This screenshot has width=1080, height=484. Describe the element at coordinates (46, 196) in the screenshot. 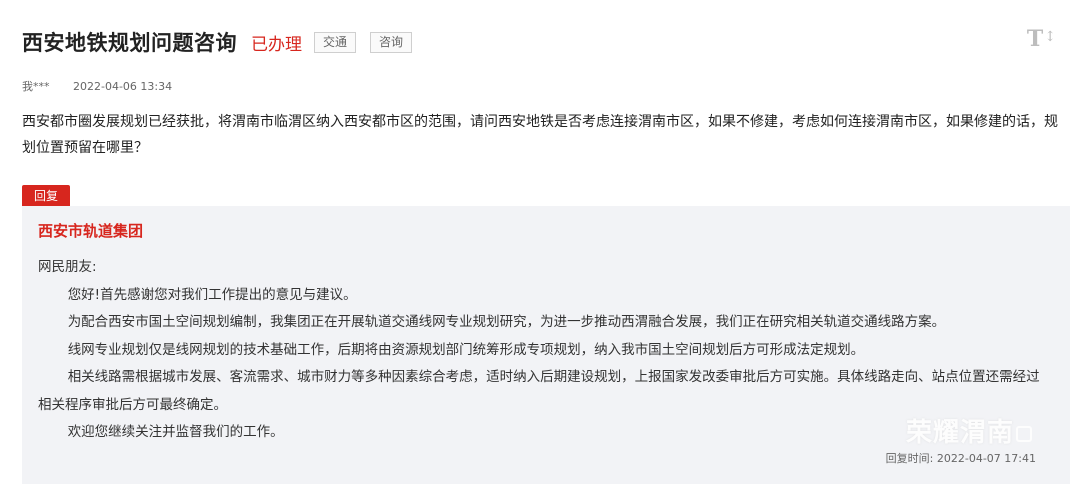

I see `reply-tag: 回复` at that location.